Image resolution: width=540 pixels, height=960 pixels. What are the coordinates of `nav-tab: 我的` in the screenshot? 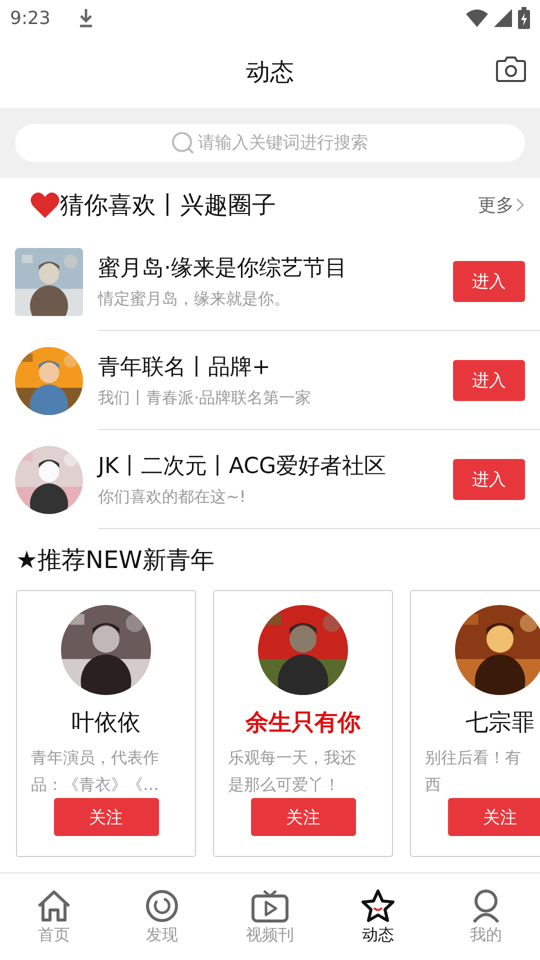 It's located at (486, 917).